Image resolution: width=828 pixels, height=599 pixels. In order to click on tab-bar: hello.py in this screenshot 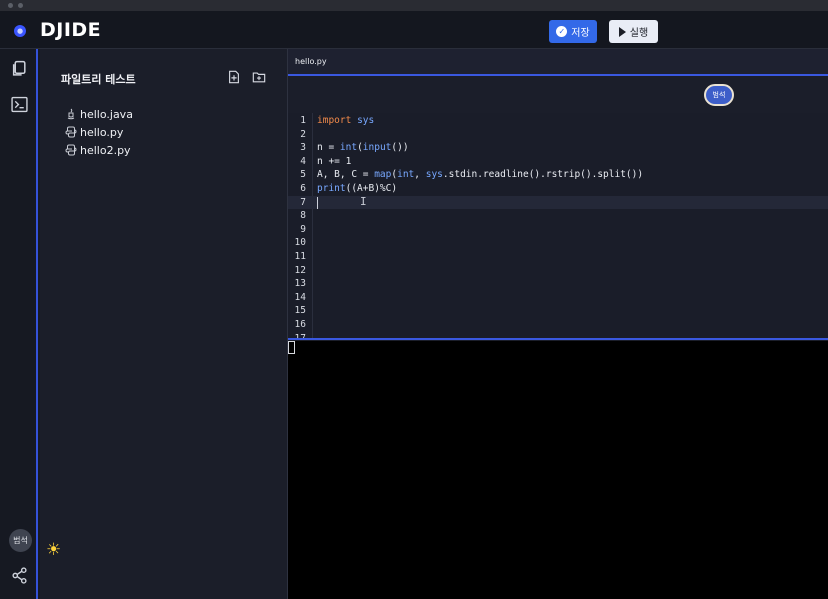, I will do `click(558, 62)`.